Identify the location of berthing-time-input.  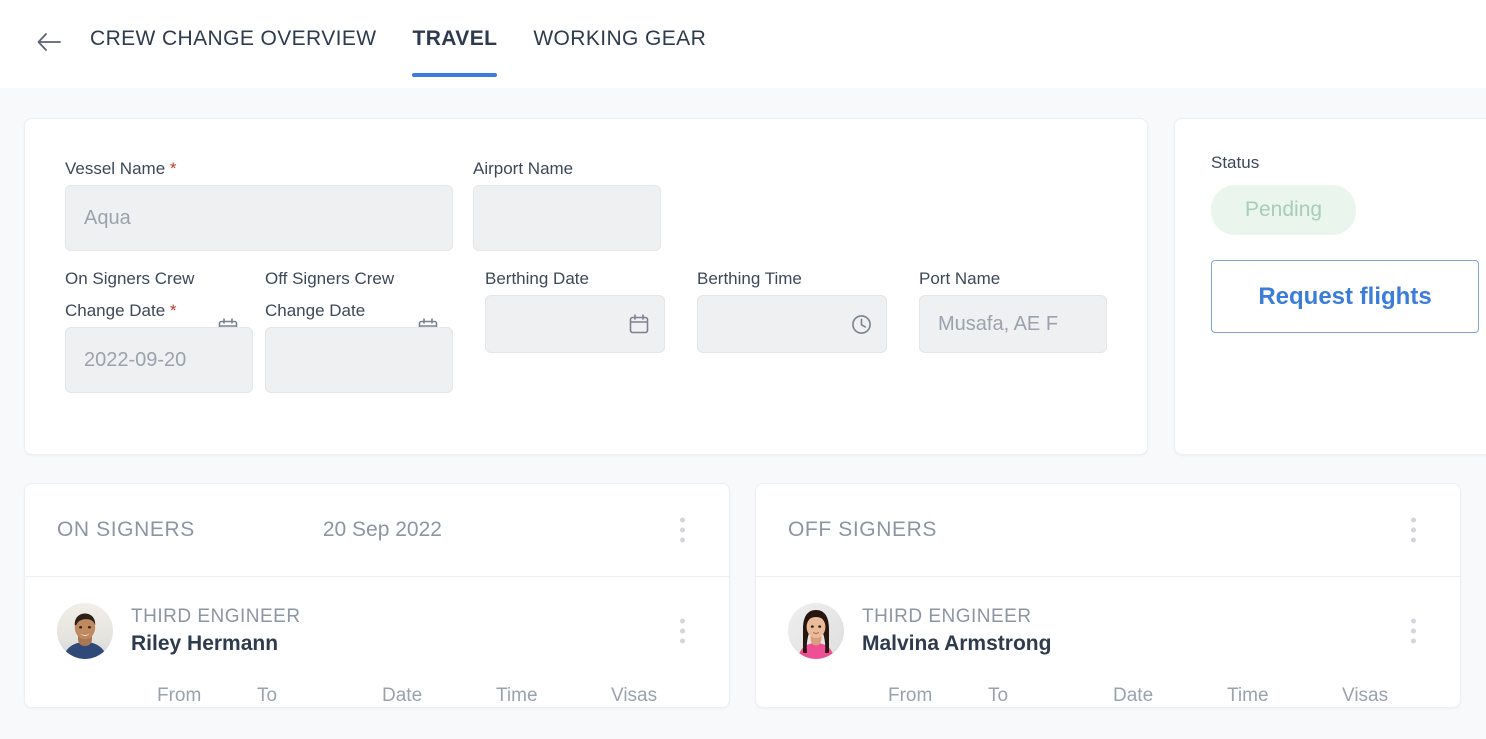
(792, 324).